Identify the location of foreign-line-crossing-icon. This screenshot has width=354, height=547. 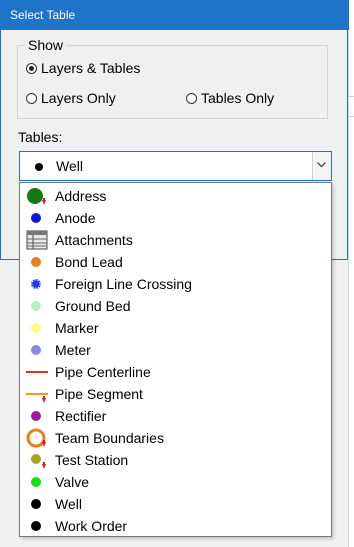
(38, 284).